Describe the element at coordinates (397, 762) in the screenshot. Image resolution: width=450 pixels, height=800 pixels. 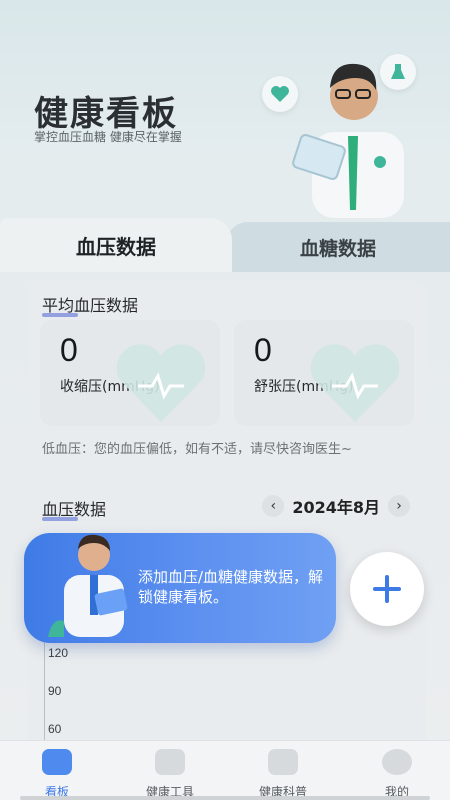
I see `profile-icon` at that location.